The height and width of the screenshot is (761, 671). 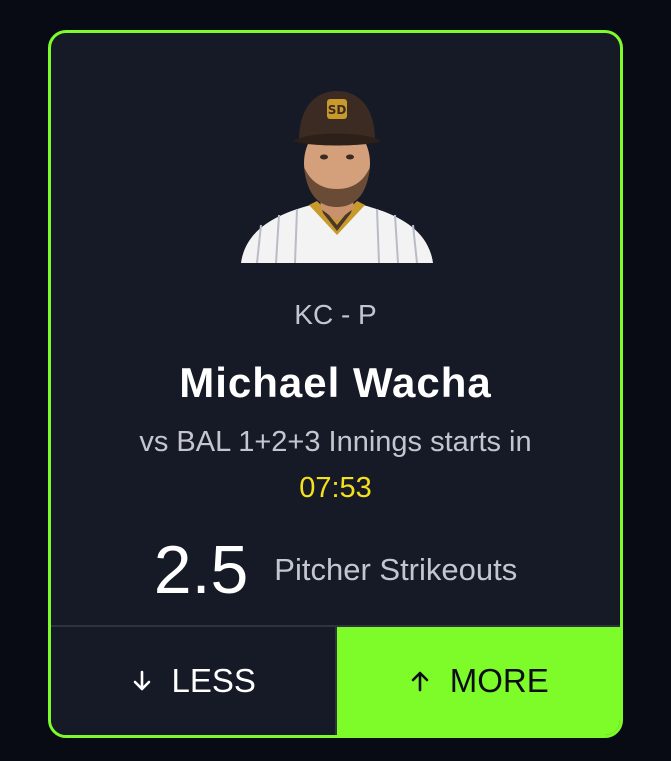 What do you see at coordinates (335, 442) in the screenshot?
I see `matchup-text: vs BAL 1+2+3 Innings starts in` at bounding box center [335, 442].